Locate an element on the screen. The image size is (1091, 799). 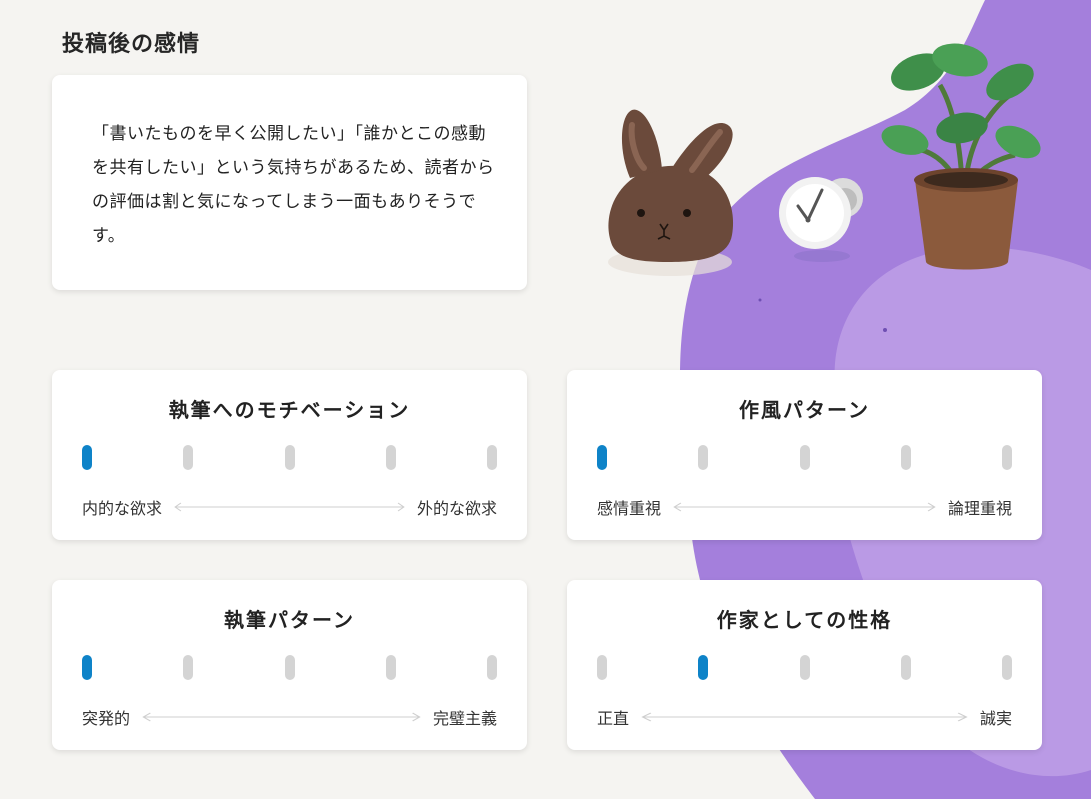
trait-left-label: 内的な欲求 is located at coordinates (122, 508).